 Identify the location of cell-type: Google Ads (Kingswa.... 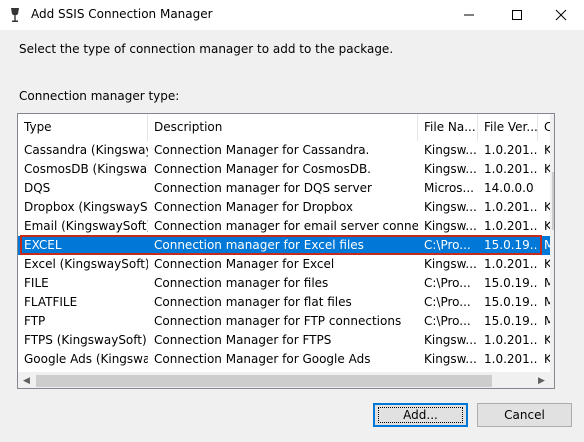
(86, 359).